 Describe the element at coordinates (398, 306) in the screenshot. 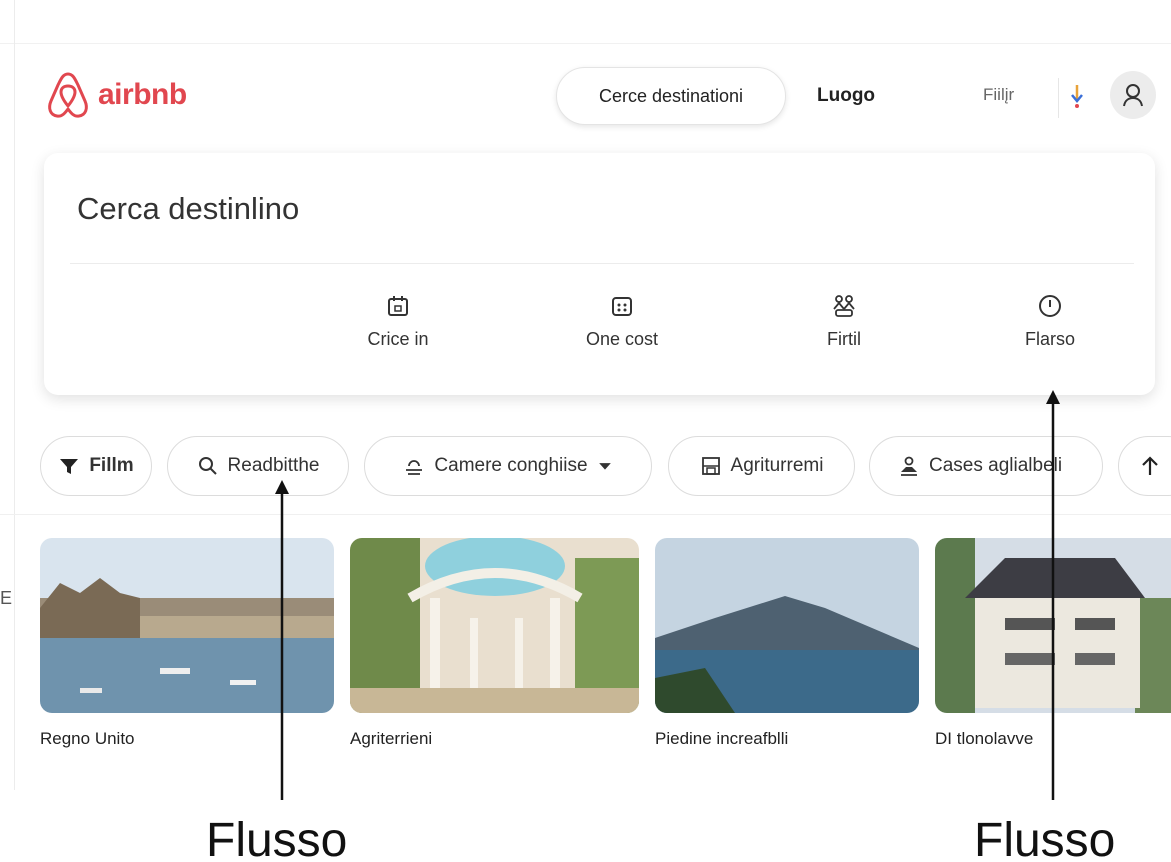

I see `calendar-icon` at that location.